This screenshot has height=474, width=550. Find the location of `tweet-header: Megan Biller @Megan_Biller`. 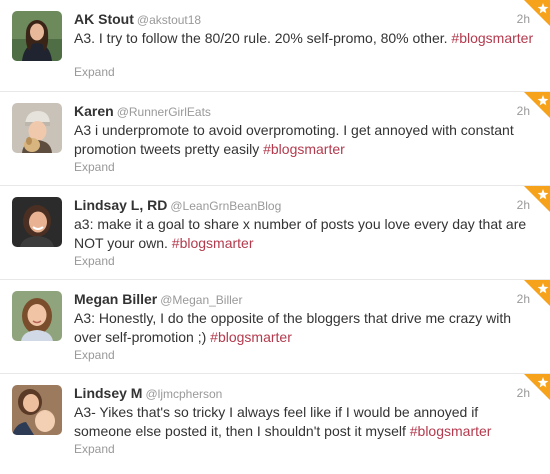

tweet-header: Megan Biller @Megan_Biller is located at coordinates (292, 299).